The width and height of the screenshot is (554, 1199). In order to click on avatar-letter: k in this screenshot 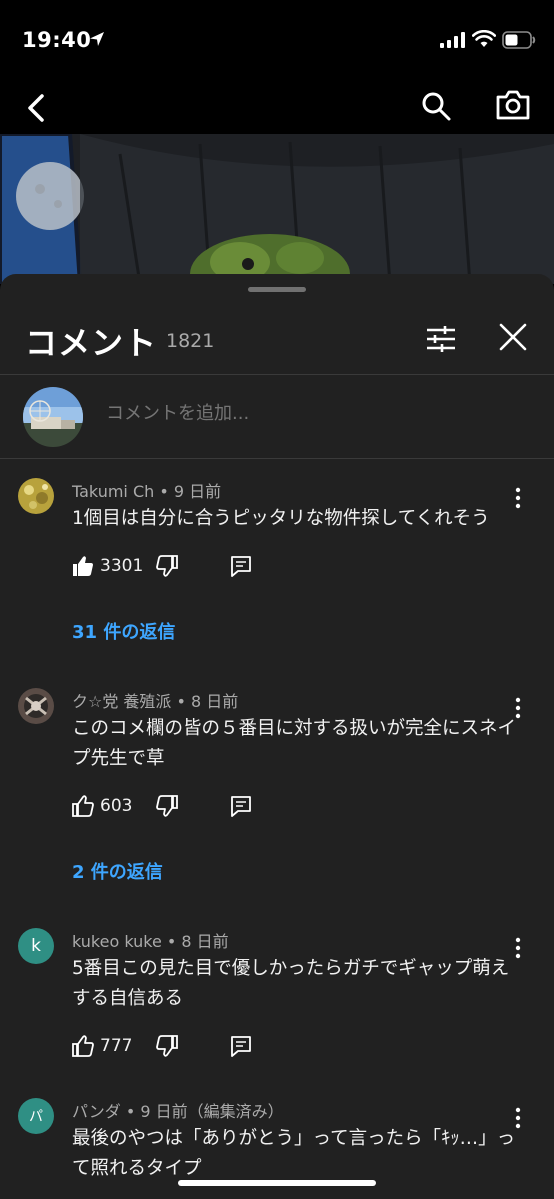, I will do `click(36, 946)`.